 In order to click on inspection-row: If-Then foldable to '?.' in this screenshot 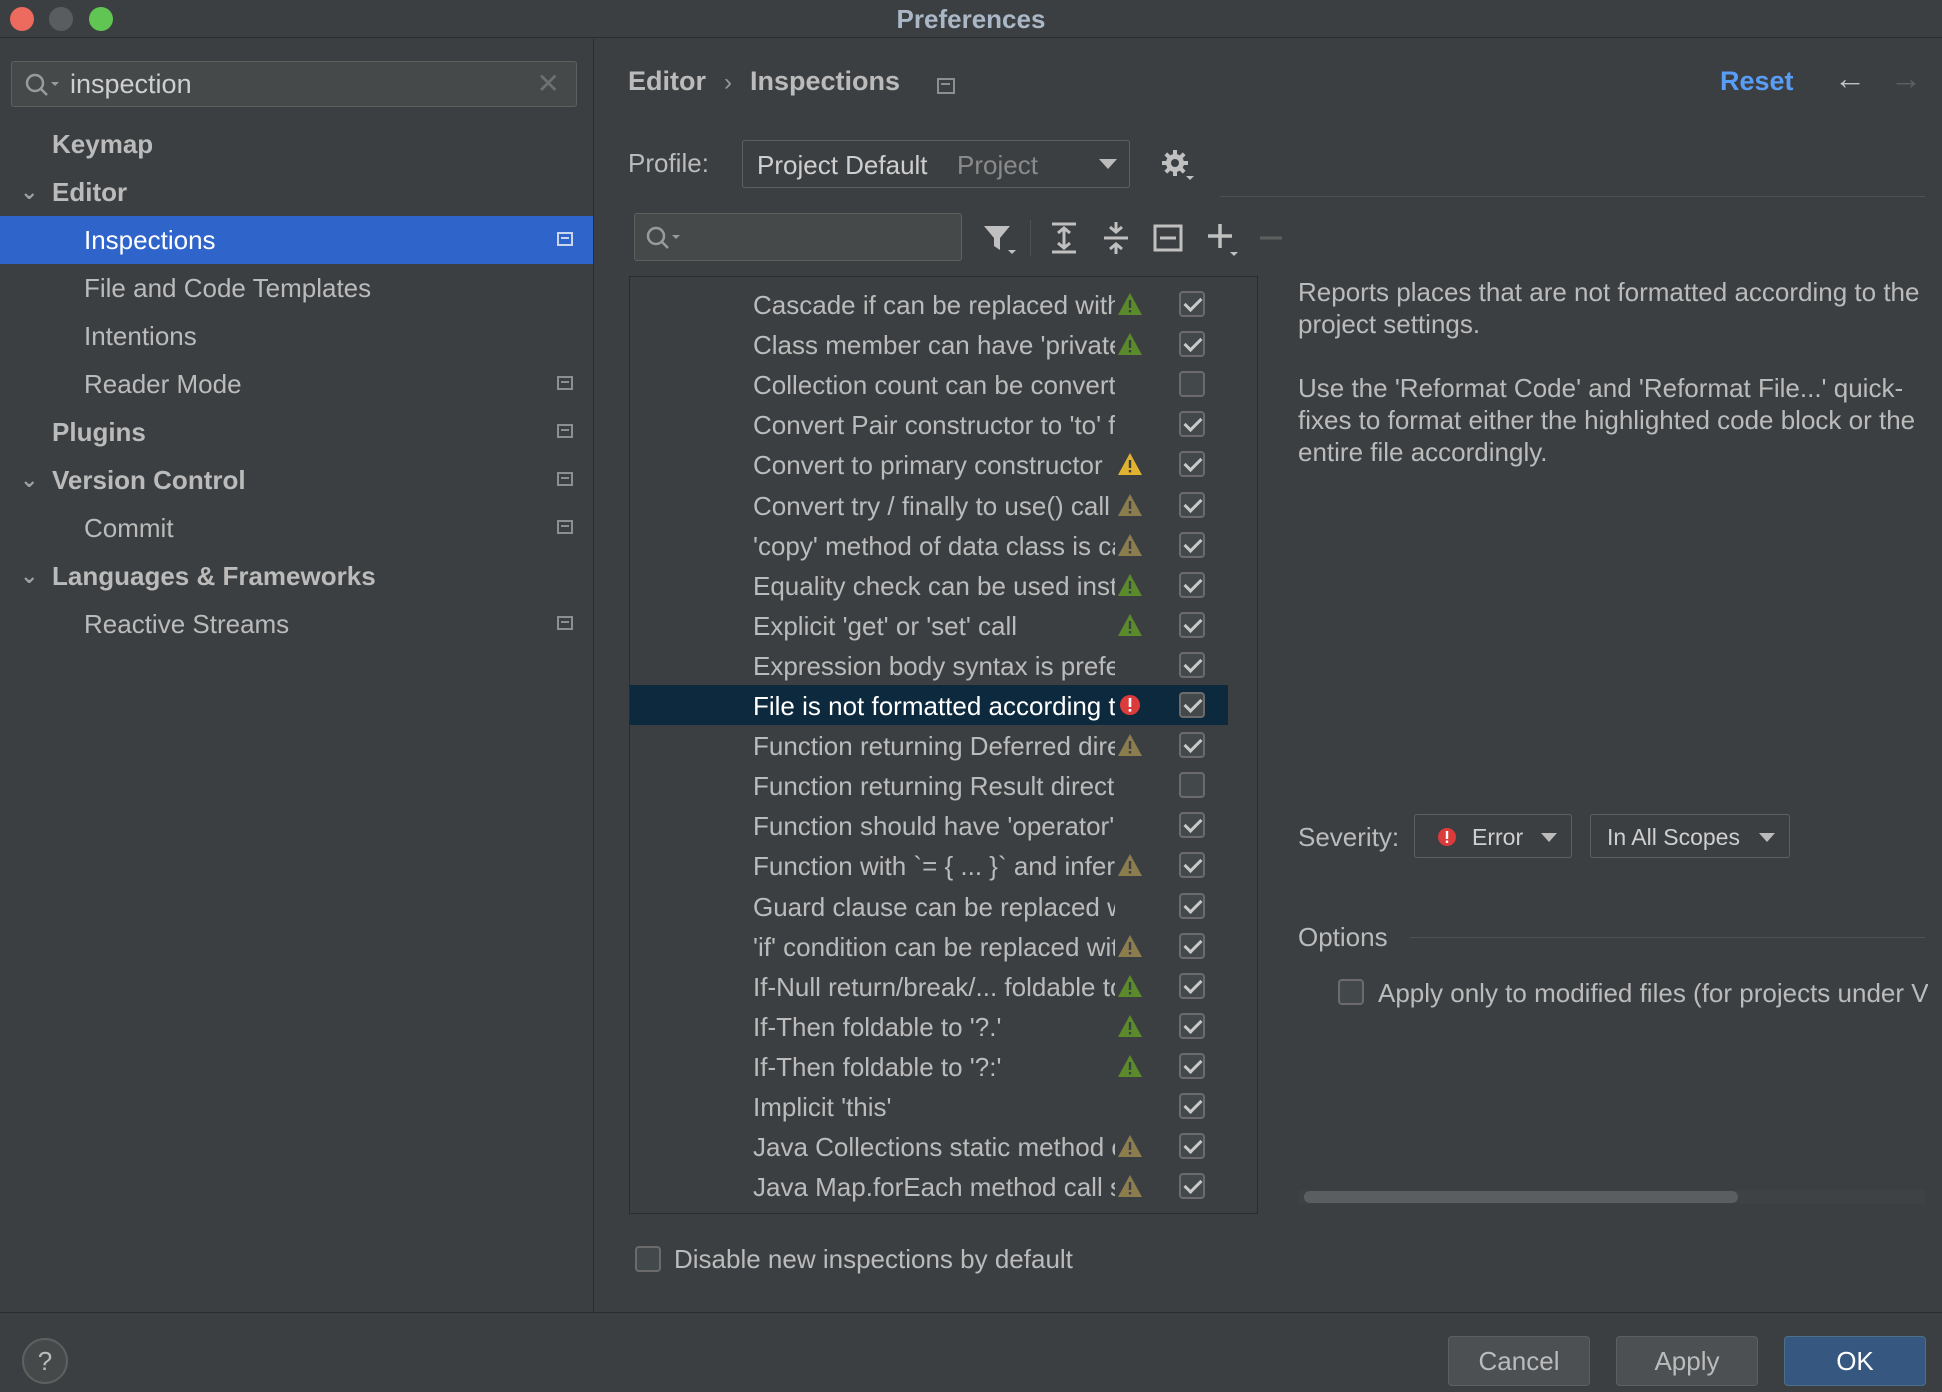, I will do `click(929, 1026)`.